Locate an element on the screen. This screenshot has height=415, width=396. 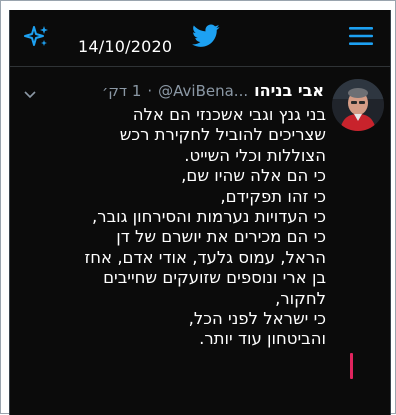
tweet-line: בן ארי ונוספים שזועקים שחייבים is located at coordinates (214, 278).